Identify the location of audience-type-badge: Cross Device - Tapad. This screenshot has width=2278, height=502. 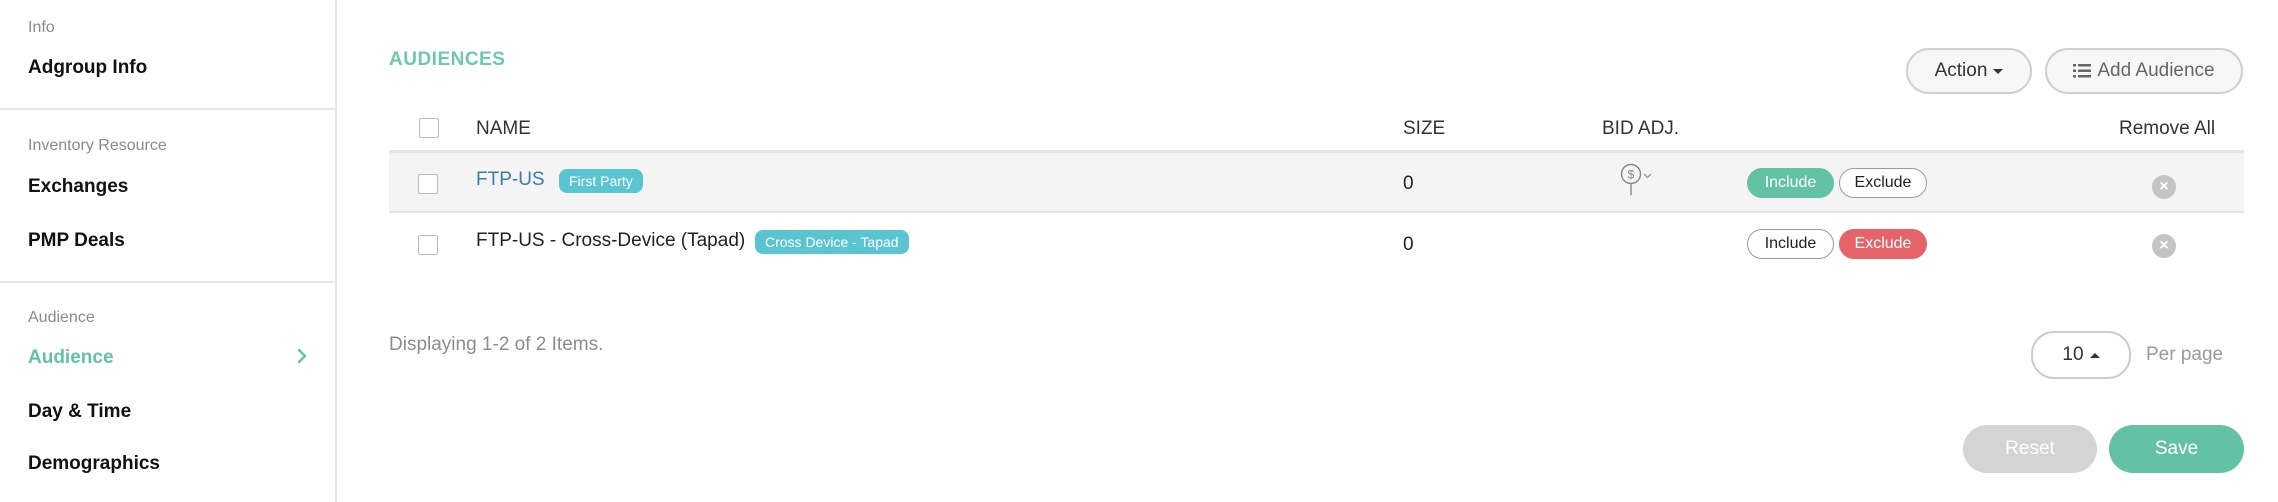
(832, 242).